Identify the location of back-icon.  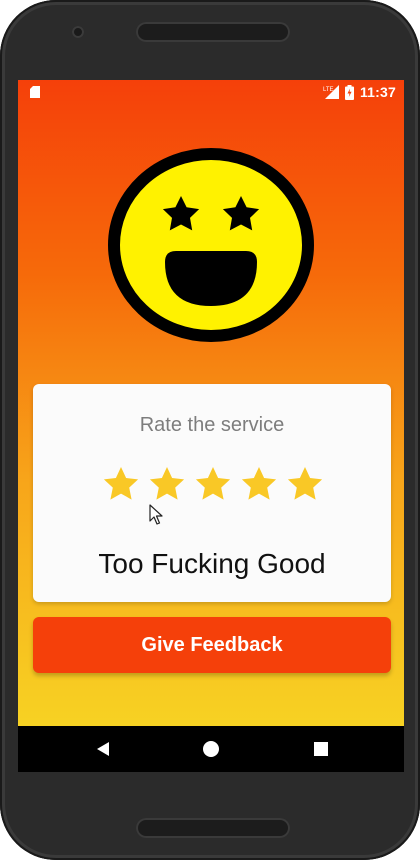
(103, 749).